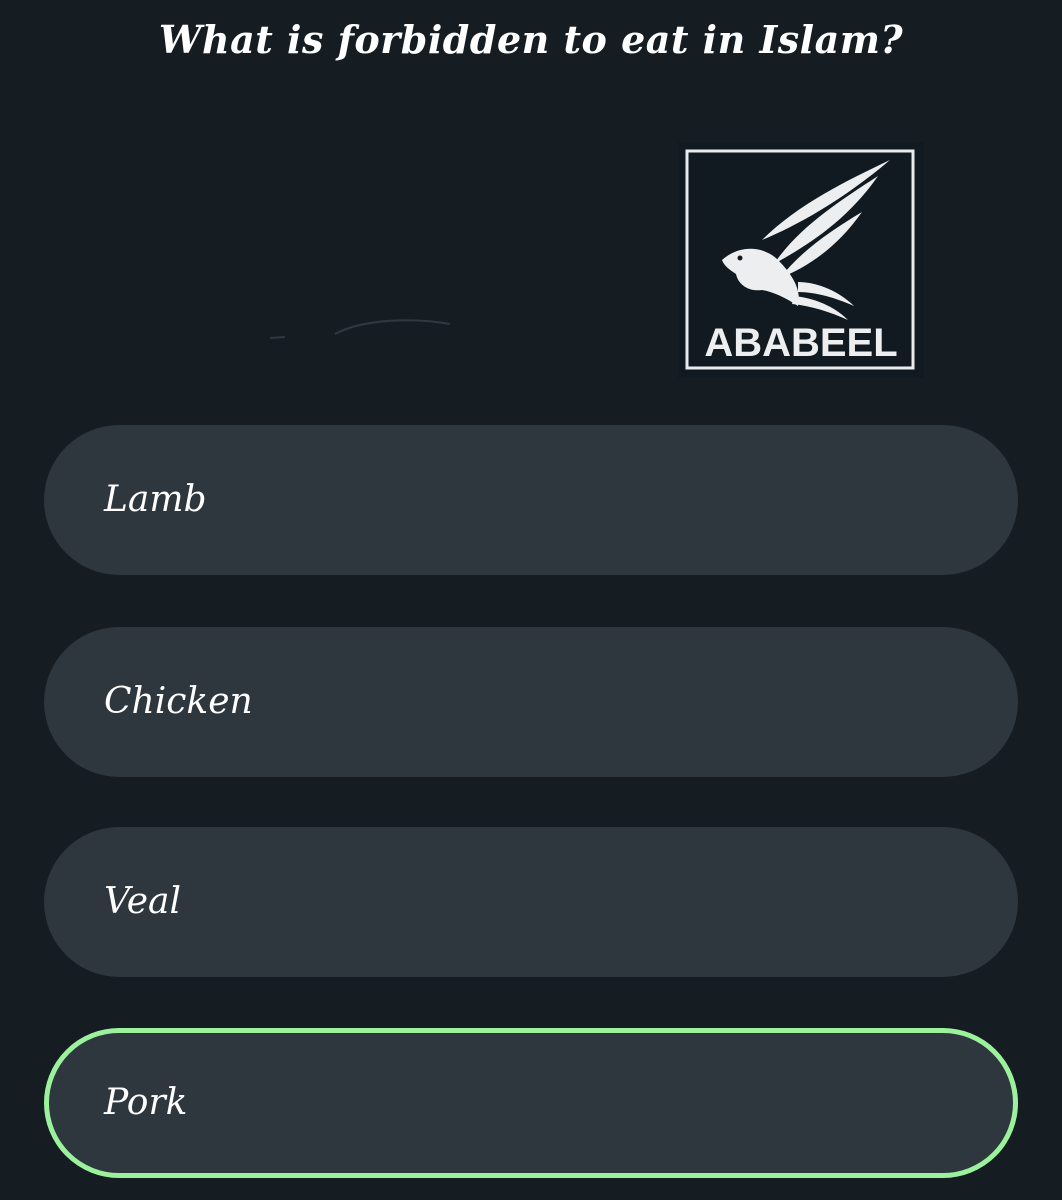 This screenshot has width=1062, height=1200. I want to click on answer-option-veal: Veal, so click(531, 902).